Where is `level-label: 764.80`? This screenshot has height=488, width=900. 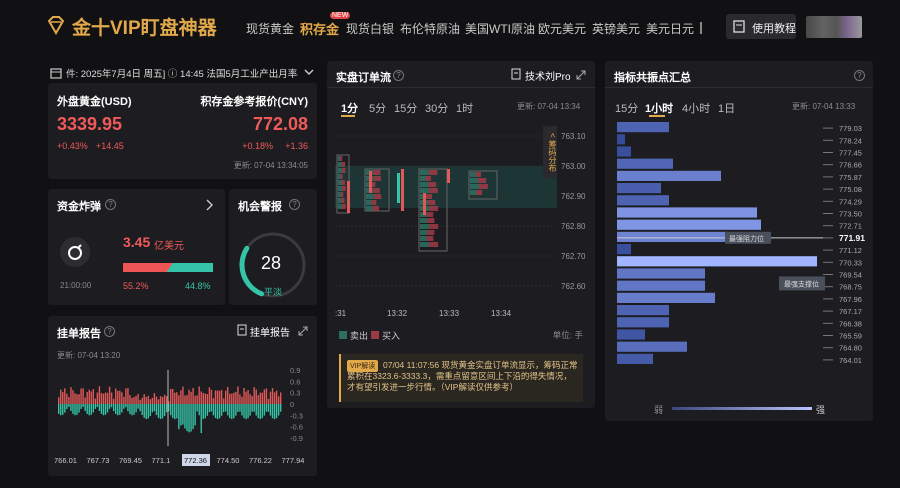
level-label: 764.80 is located at coordinates (850, 348).